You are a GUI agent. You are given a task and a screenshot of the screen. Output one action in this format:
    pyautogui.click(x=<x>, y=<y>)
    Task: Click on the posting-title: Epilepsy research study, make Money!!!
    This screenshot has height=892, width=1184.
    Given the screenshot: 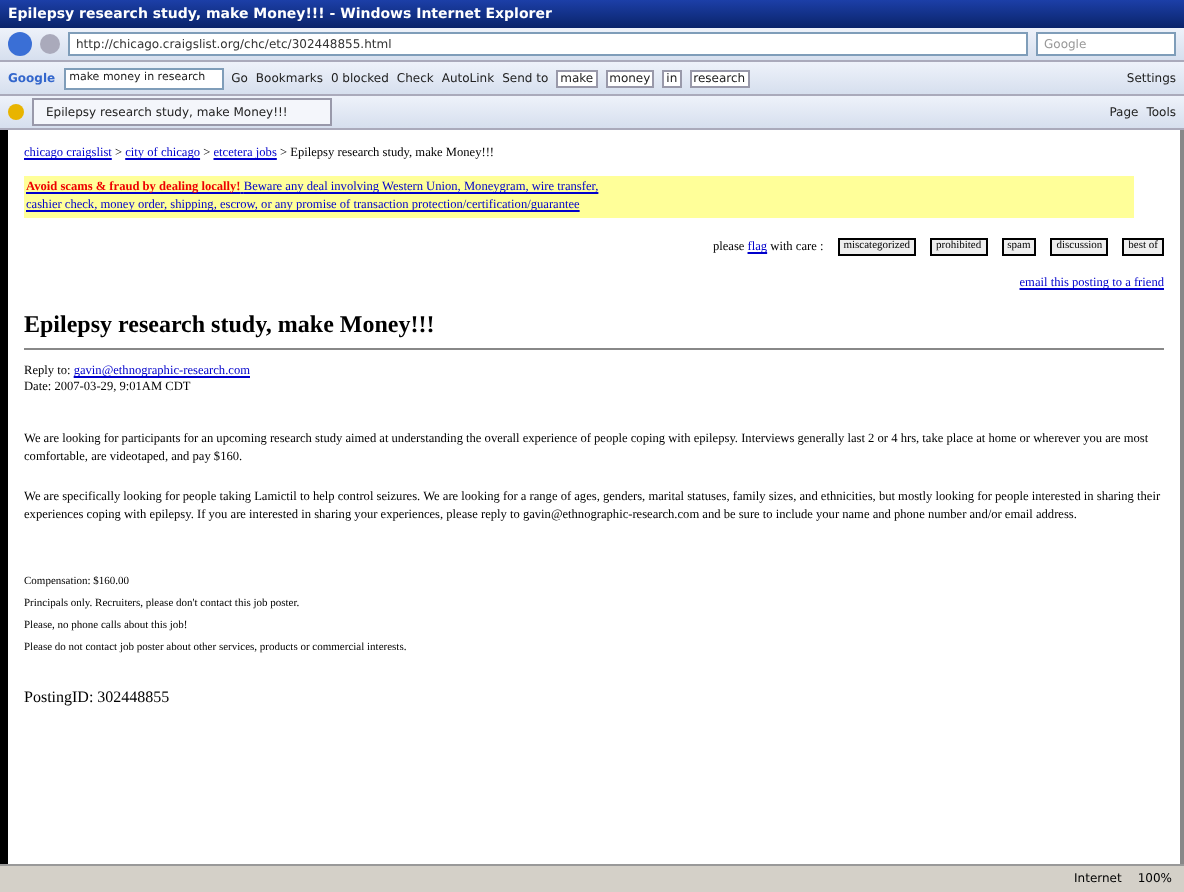 What is the action you would take?
    pyautogui.click(x=230, y=324)
    